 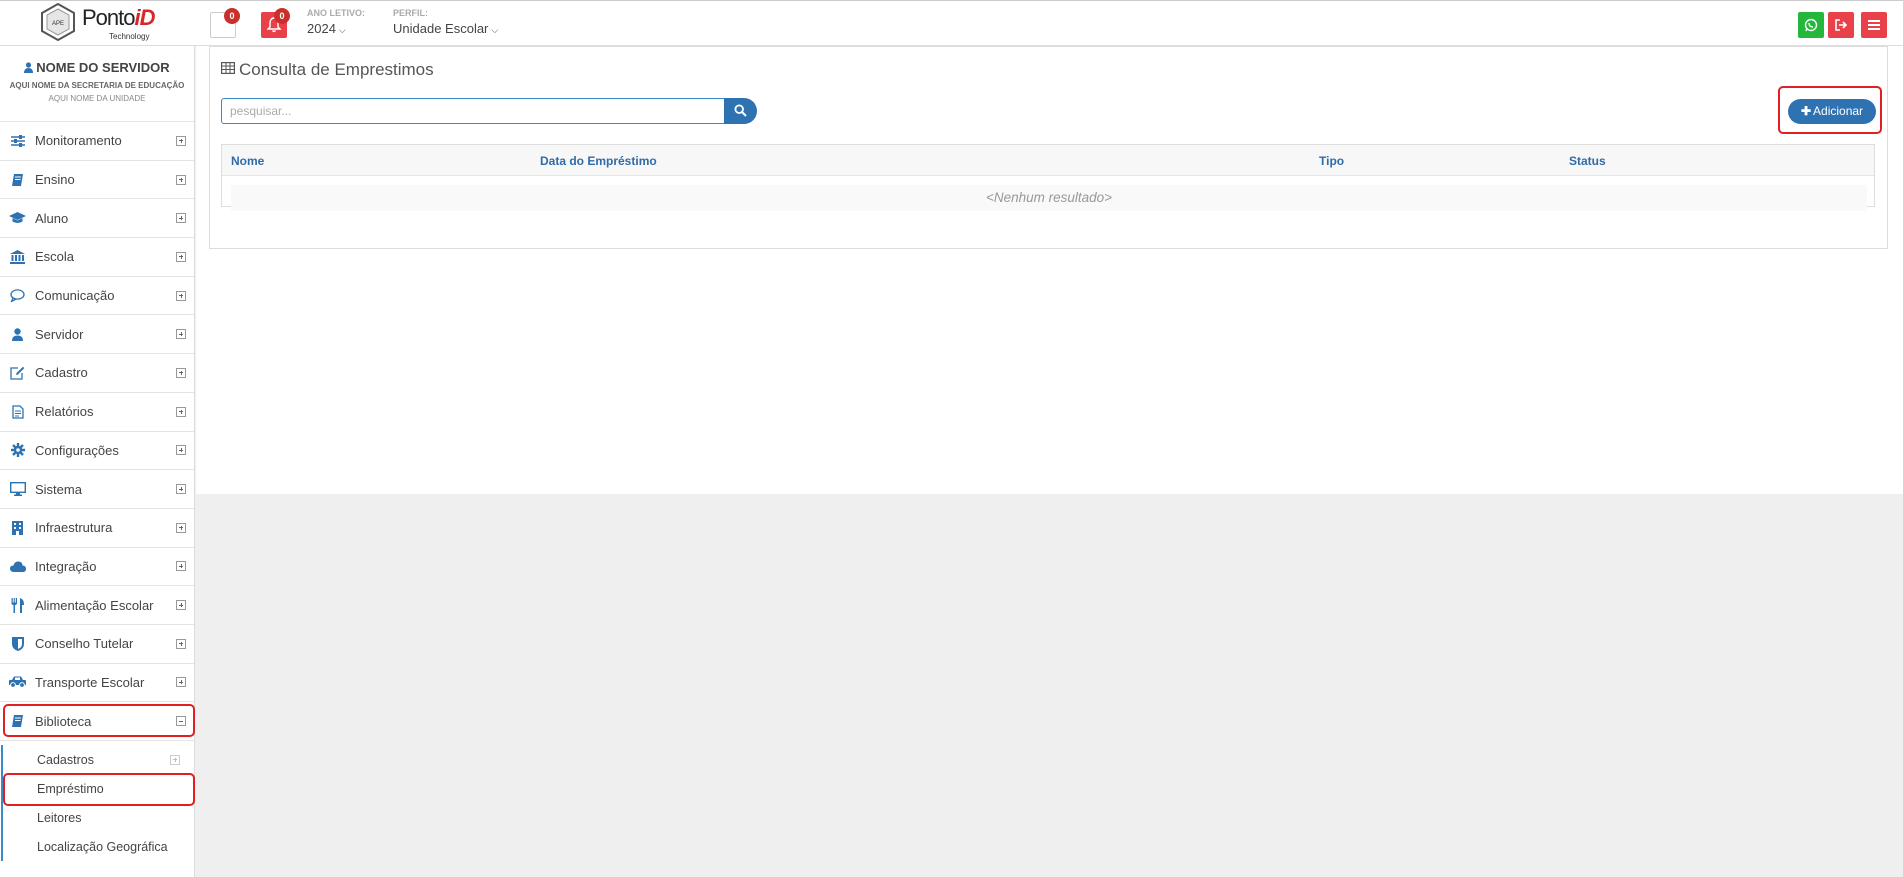 What do you see at coordinates (1874, 25) in the screenshot?
I see `menu-button` at bounding box center [1874, 25].